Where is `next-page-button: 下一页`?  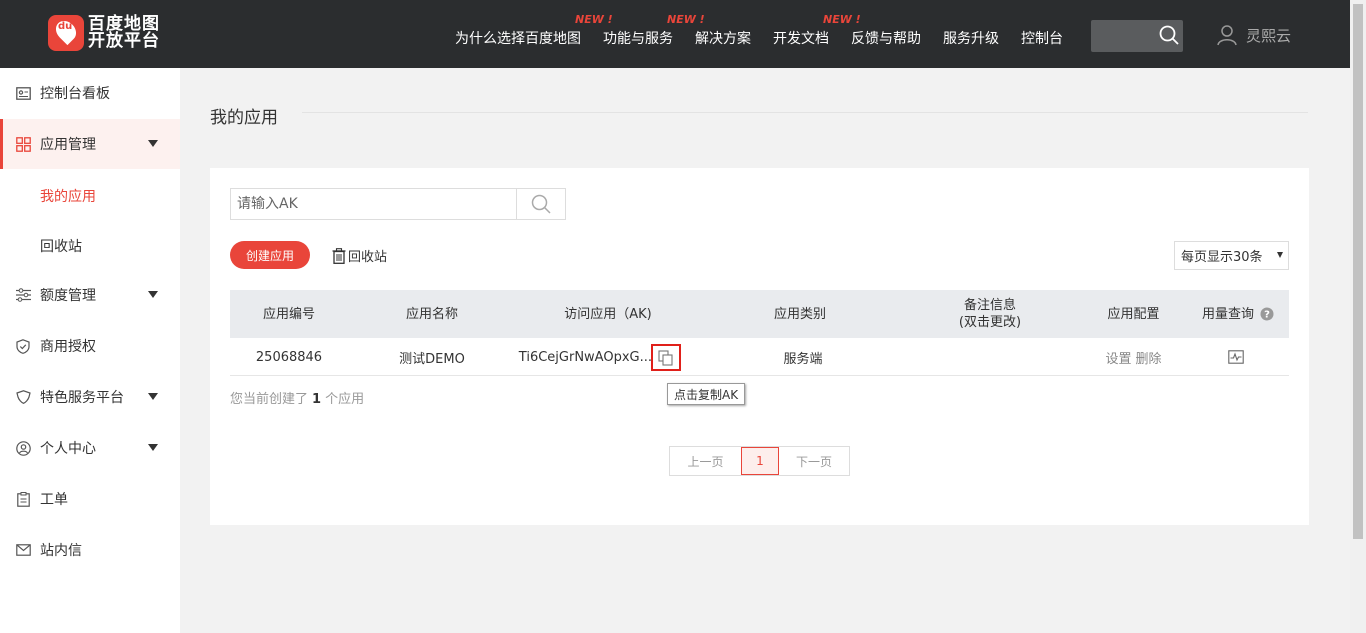 next-page-button: 下一页 is located at coordinates (814, 461).